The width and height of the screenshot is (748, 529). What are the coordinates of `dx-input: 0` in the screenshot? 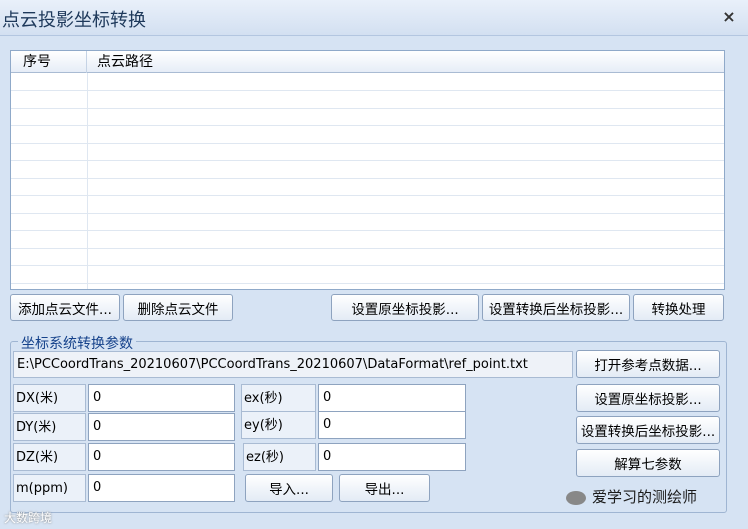 It's located at (161, 398).